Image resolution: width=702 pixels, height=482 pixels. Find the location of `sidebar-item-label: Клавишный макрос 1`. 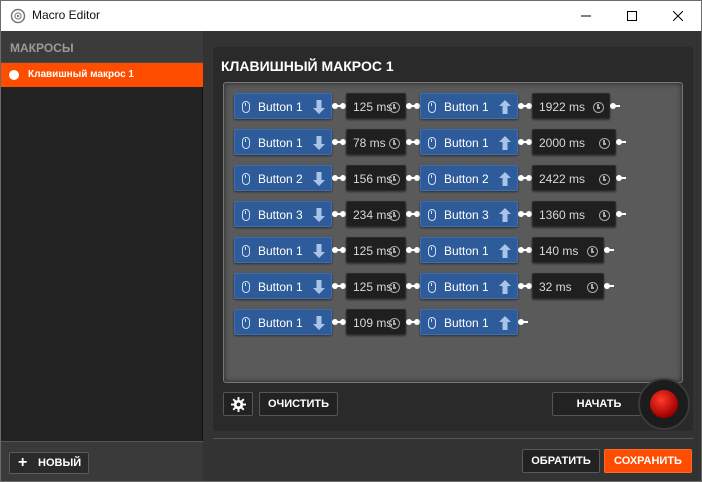

sidebar-item-label: Клавишный макрос 1 is located at coordinates (81, 74).